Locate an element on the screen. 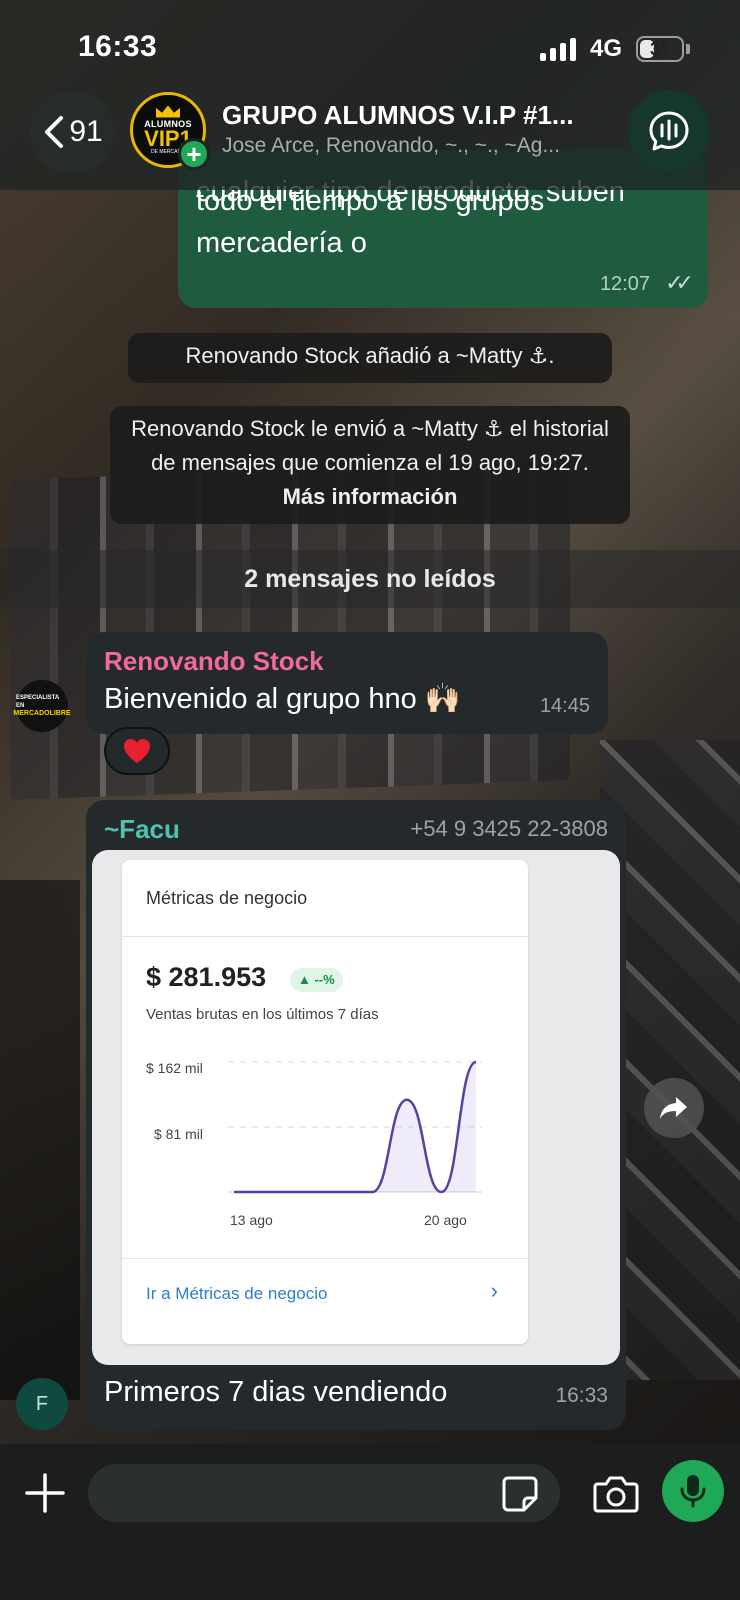  status-time: 16:33 is located at coordinates (118, 46).